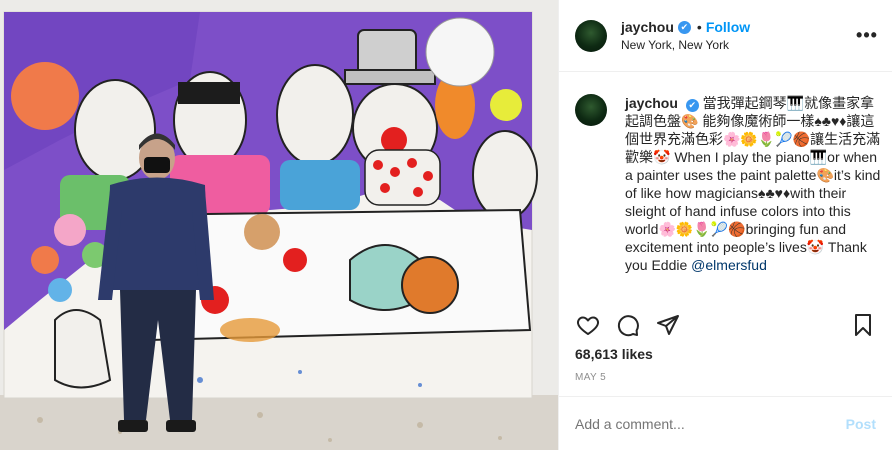  Describe the element at coordinates (628, 325) in the screenshot. I see `comment-icon` at that location.